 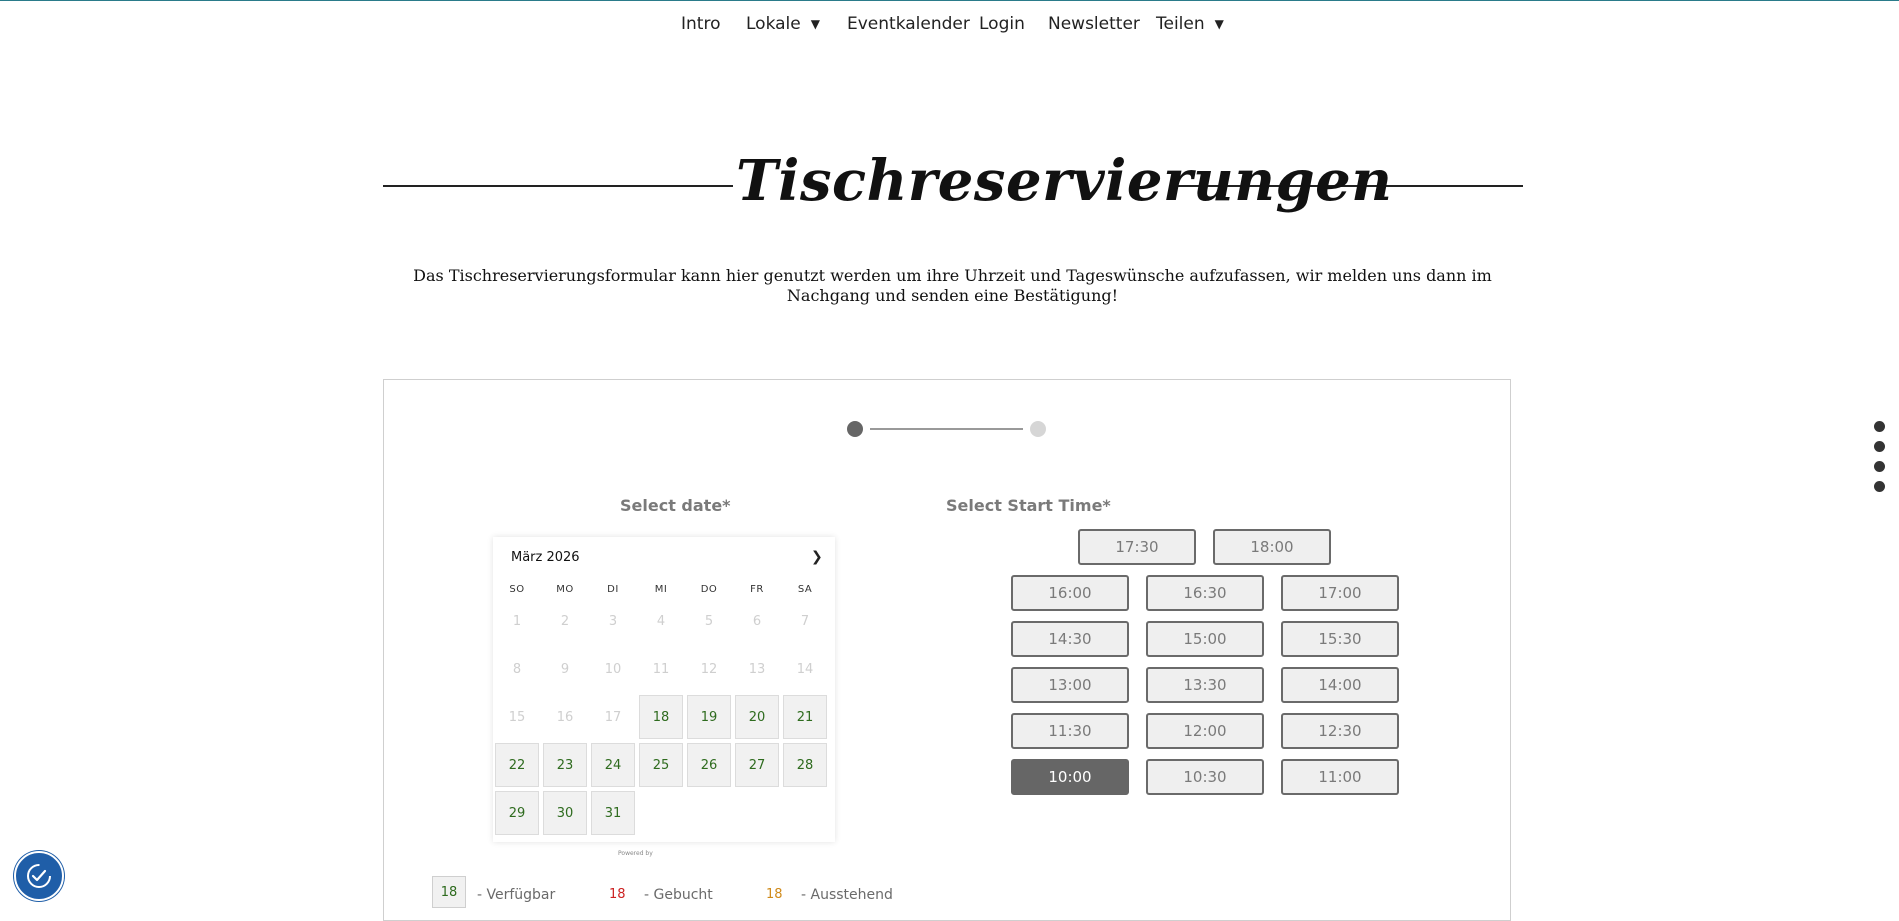 What do you see at coordinates (517, 669) in the screenshot?
I see `calendar-day-disabled: 8` at bounding box center [517, 669].